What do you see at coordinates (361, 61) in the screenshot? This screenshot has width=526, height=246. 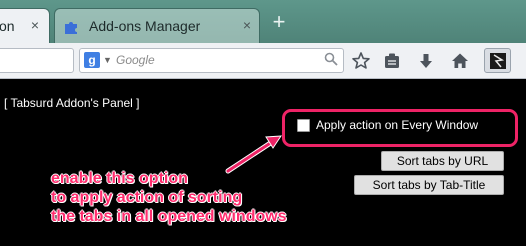 I see `bookmark-star-icon` at bounding box center [361, 61].